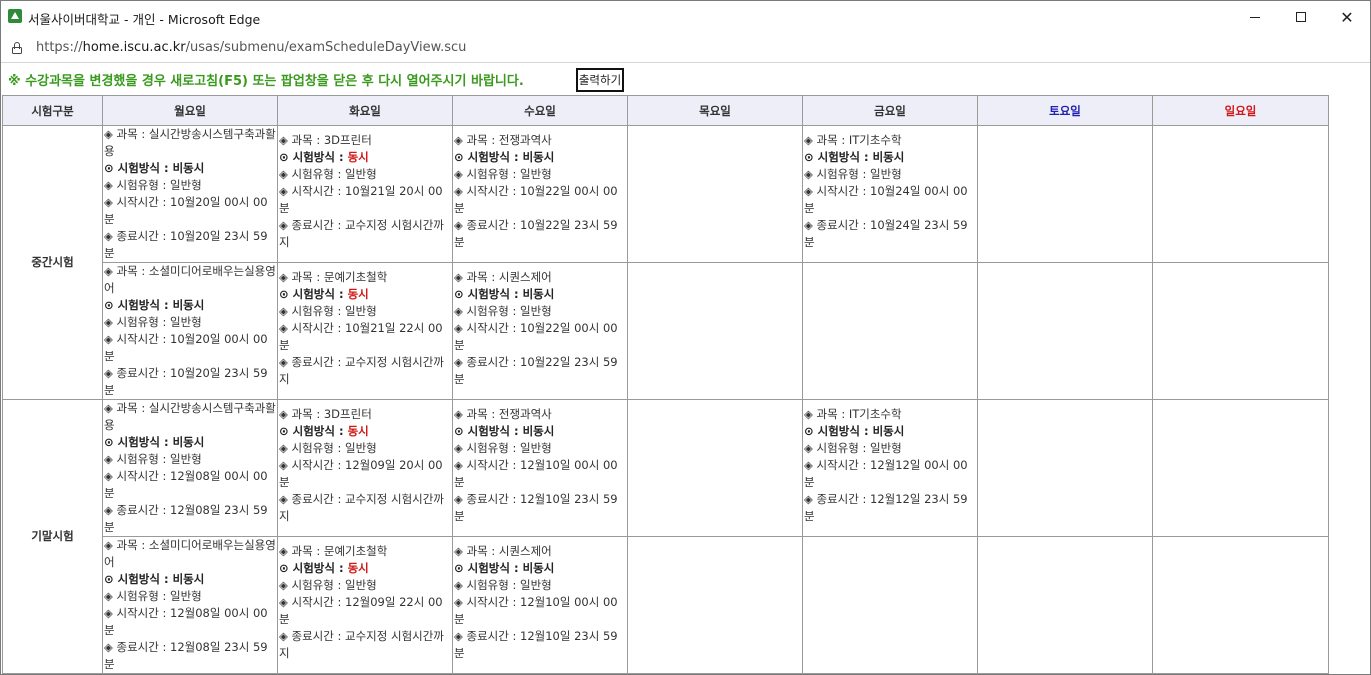  What do you see at coordinates (190, 656) in the screenshot?
I see `exam-end: ◈ 종료시간 : 12월08일 23시 59분` at bounding box center [190, 656].